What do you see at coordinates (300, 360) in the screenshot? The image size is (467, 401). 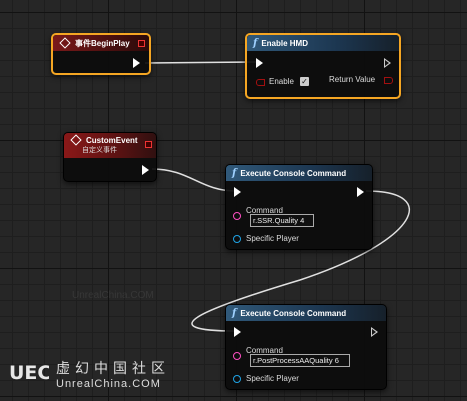 I see `command-input: r.PostProcessAAQuality 6` at bounding box center [300, 360].